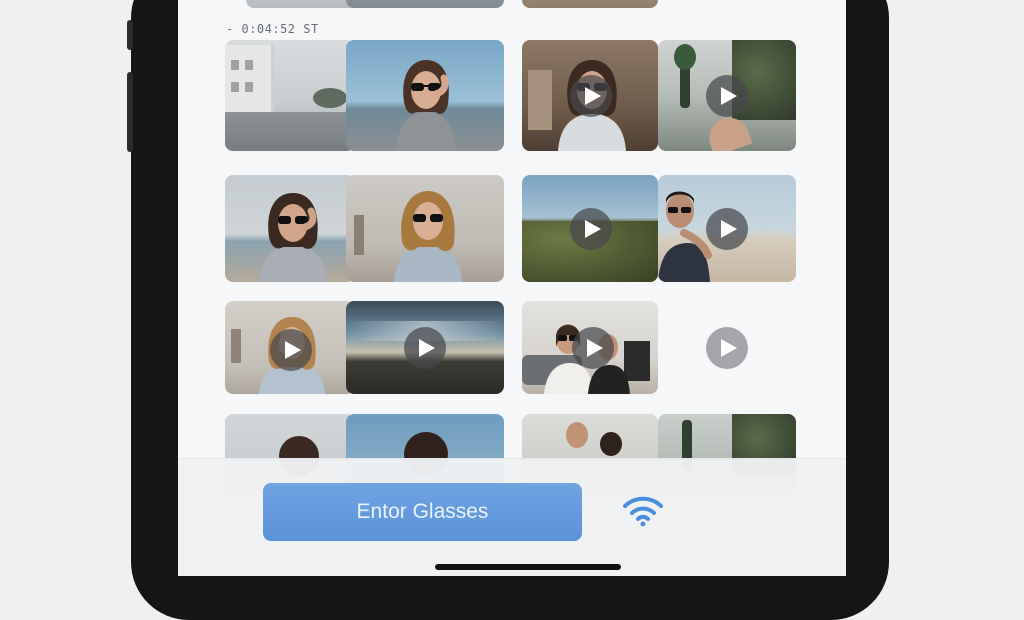 This screenshot has width=1024, height=620. I want to click on bottom-action-bar: Entor Glasses, so click(512, 517).